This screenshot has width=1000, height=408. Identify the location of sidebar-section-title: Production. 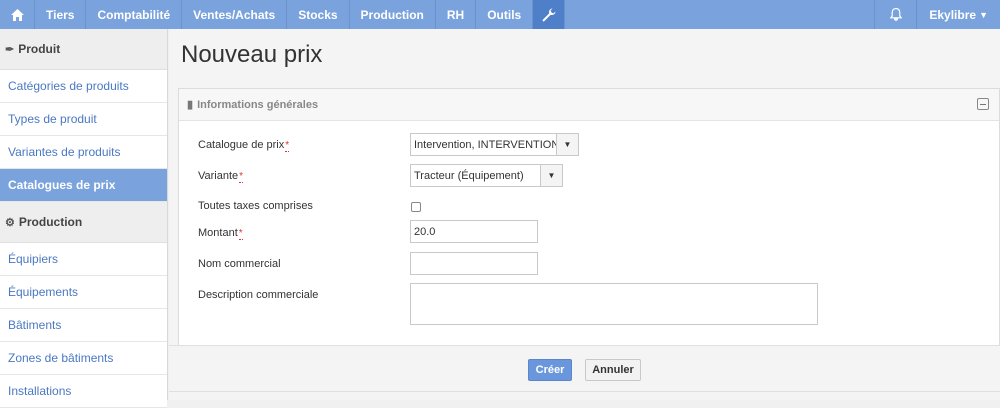
(50, 222).